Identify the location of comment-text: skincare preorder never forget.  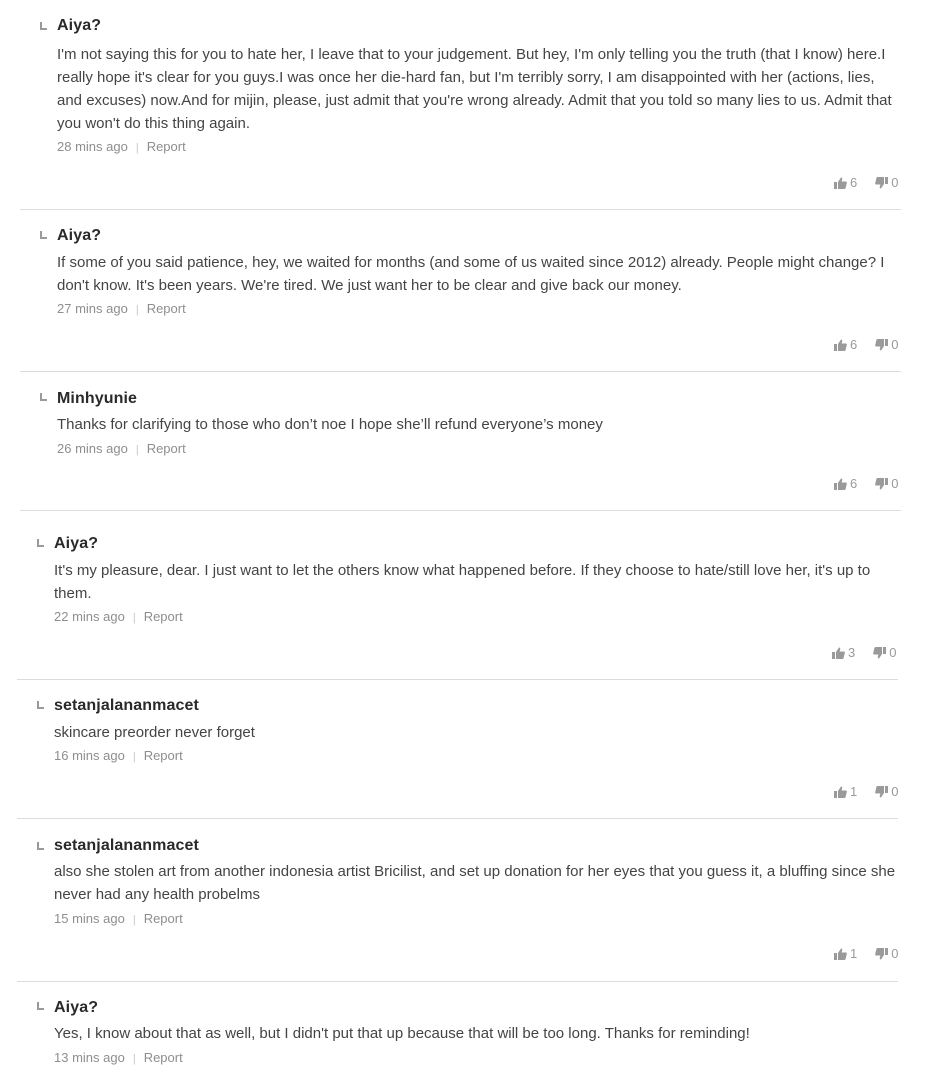
(154, 732).